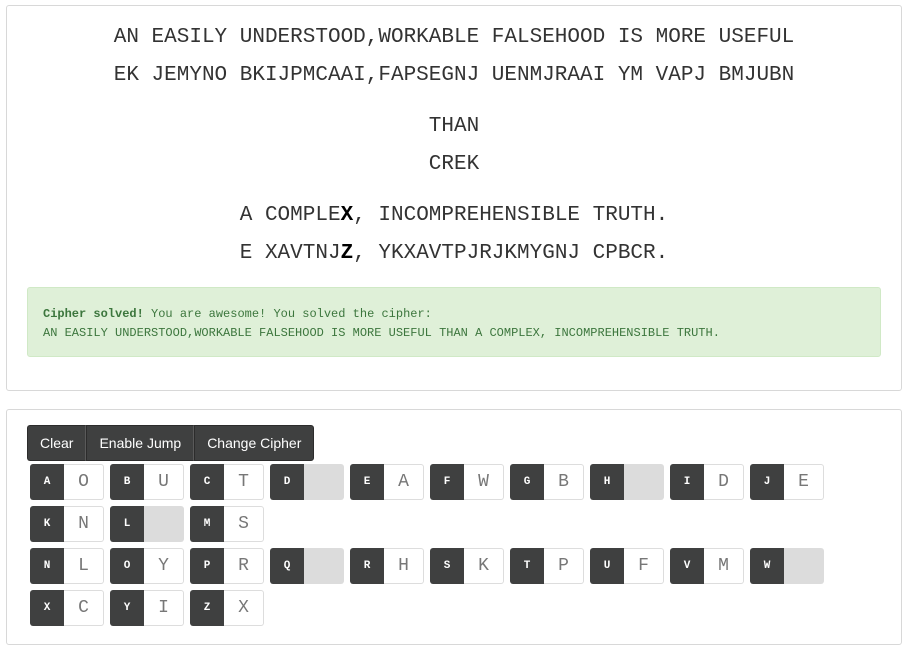 The image size is (907, 652). I want to click on plain-letter-input: H, so click(404, 566).